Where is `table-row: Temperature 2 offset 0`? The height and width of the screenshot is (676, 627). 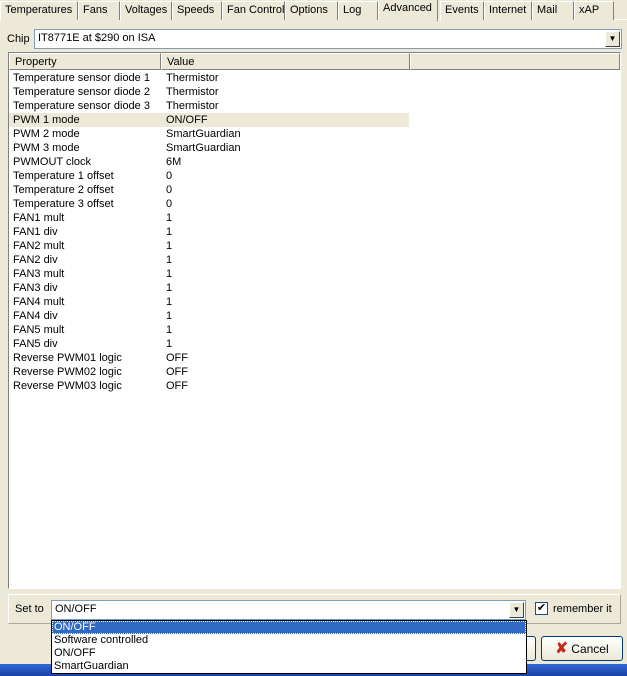 table-row: Temperature 2 offset 0 is located at coordinates (209, 190).